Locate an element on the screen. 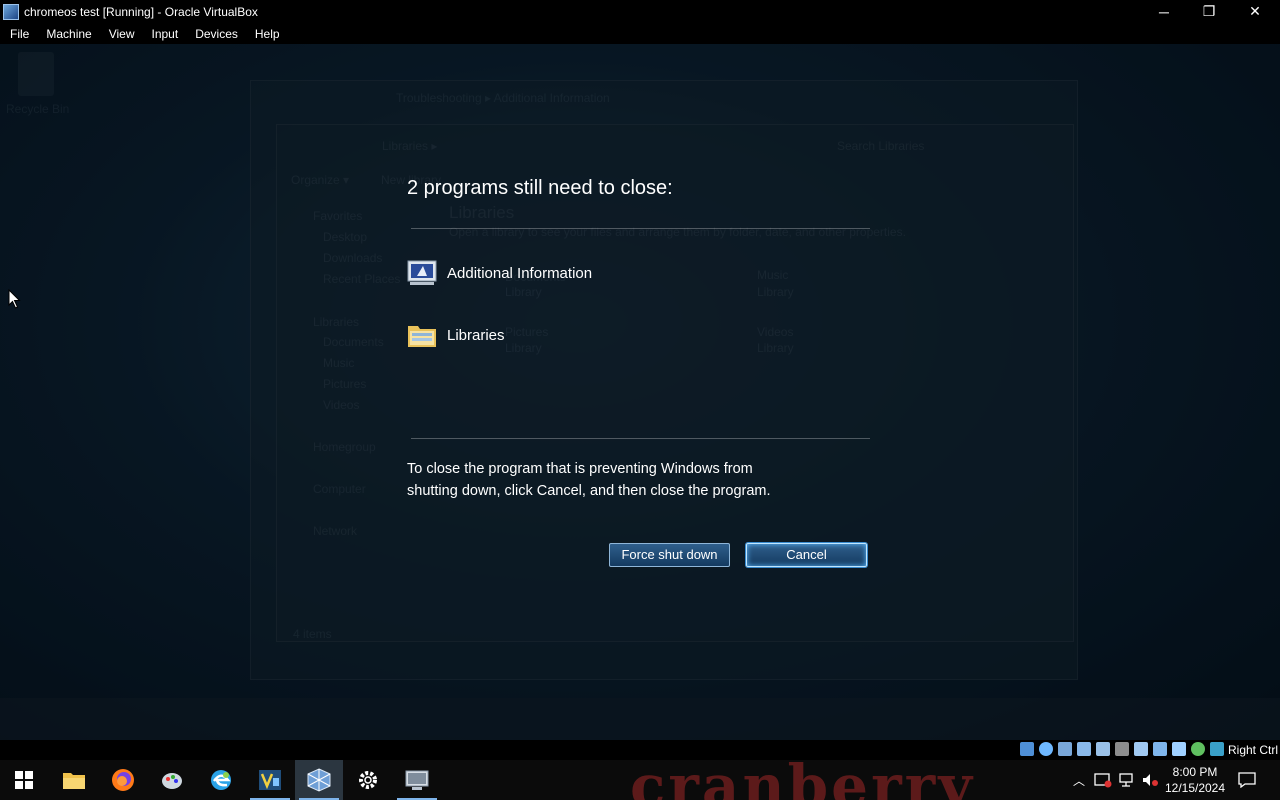 The height and width of the screenshot is (800, 1280). taskbar-visual-studio is located at coordinates (270, 780).